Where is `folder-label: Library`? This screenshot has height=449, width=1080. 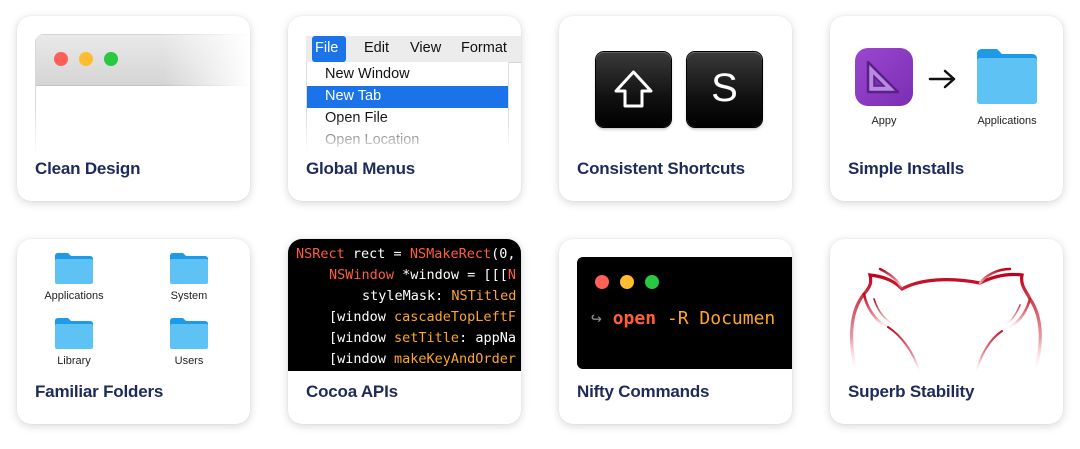 folder-label: Library is located at coordinates (74, 361).